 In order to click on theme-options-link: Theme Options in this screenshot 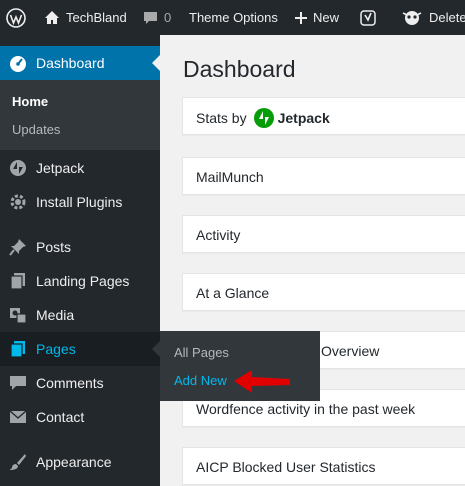, I will do `click(233, 17)`.